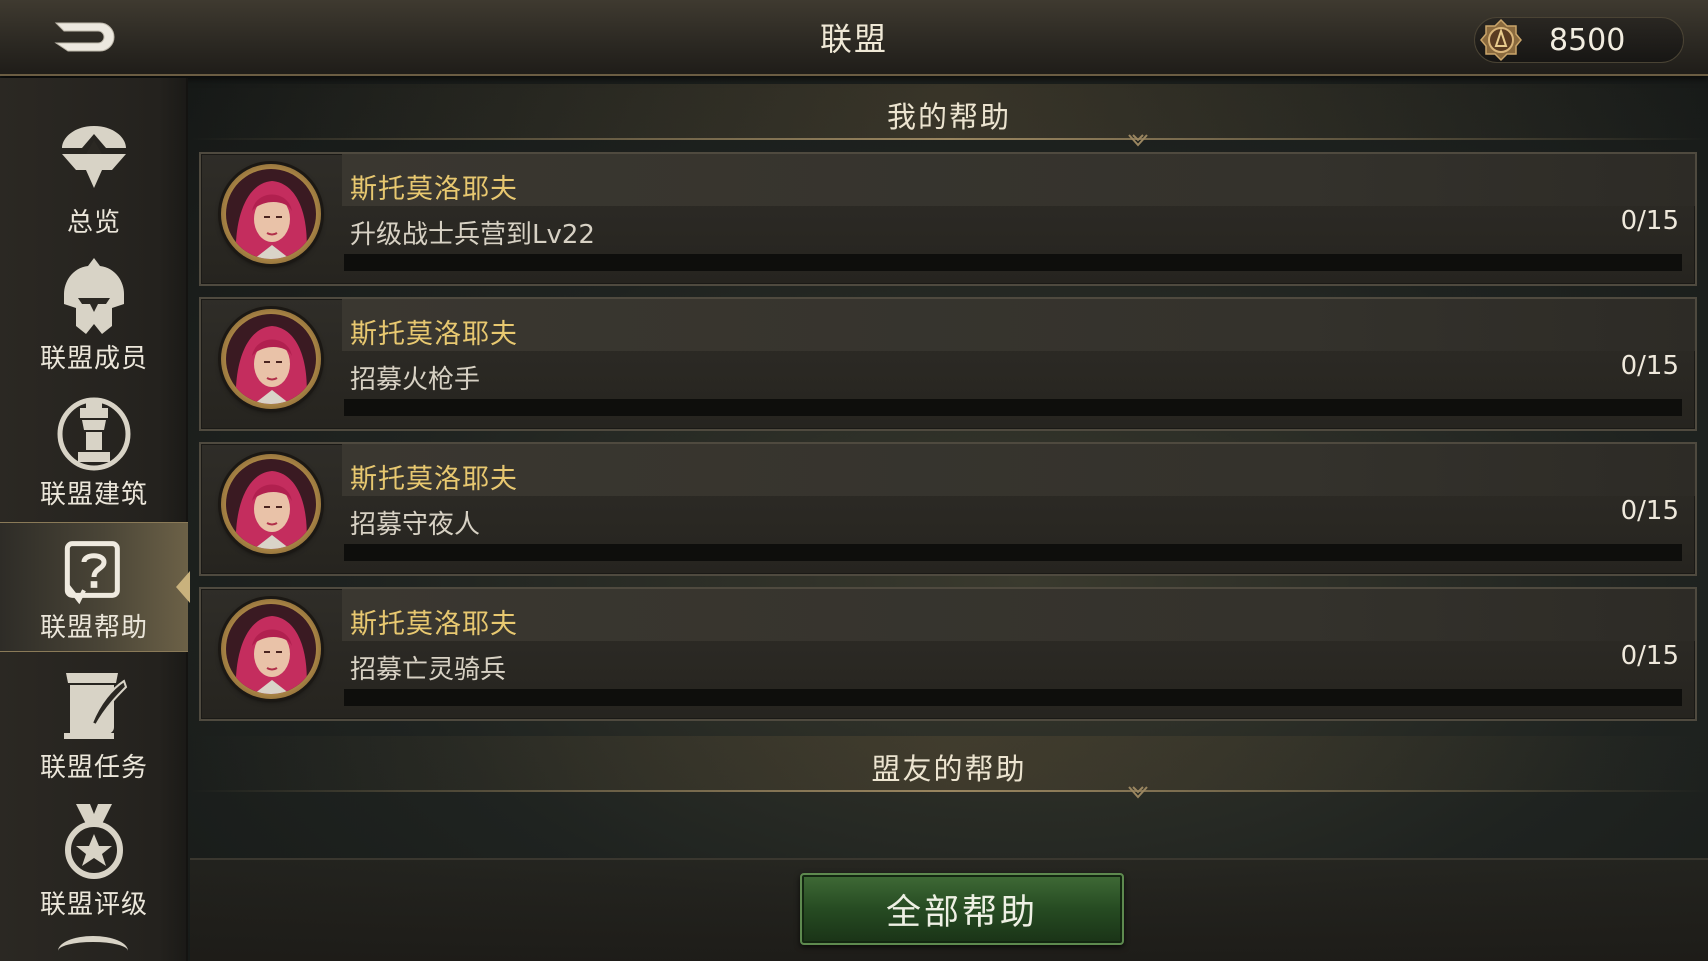  I want to click on medal-star-icon, so click(94, 841).